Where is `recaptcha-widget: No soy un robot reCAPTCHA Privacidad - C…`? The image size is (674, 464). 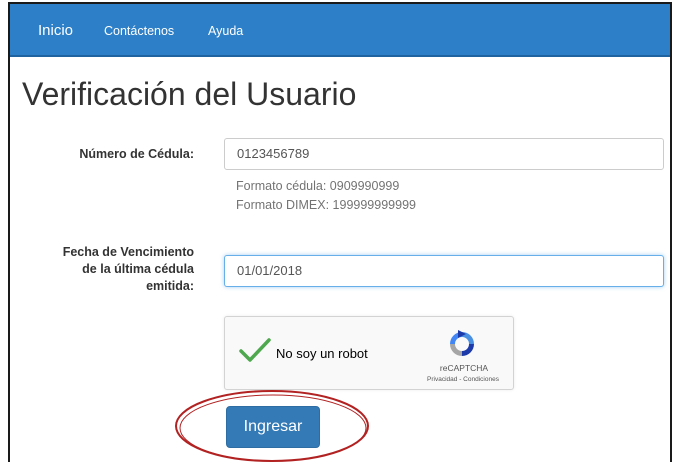 recaptcha-widget: No soy un robot reCAPTCHA Privacidad - C… is located at coordinates (369, 353).